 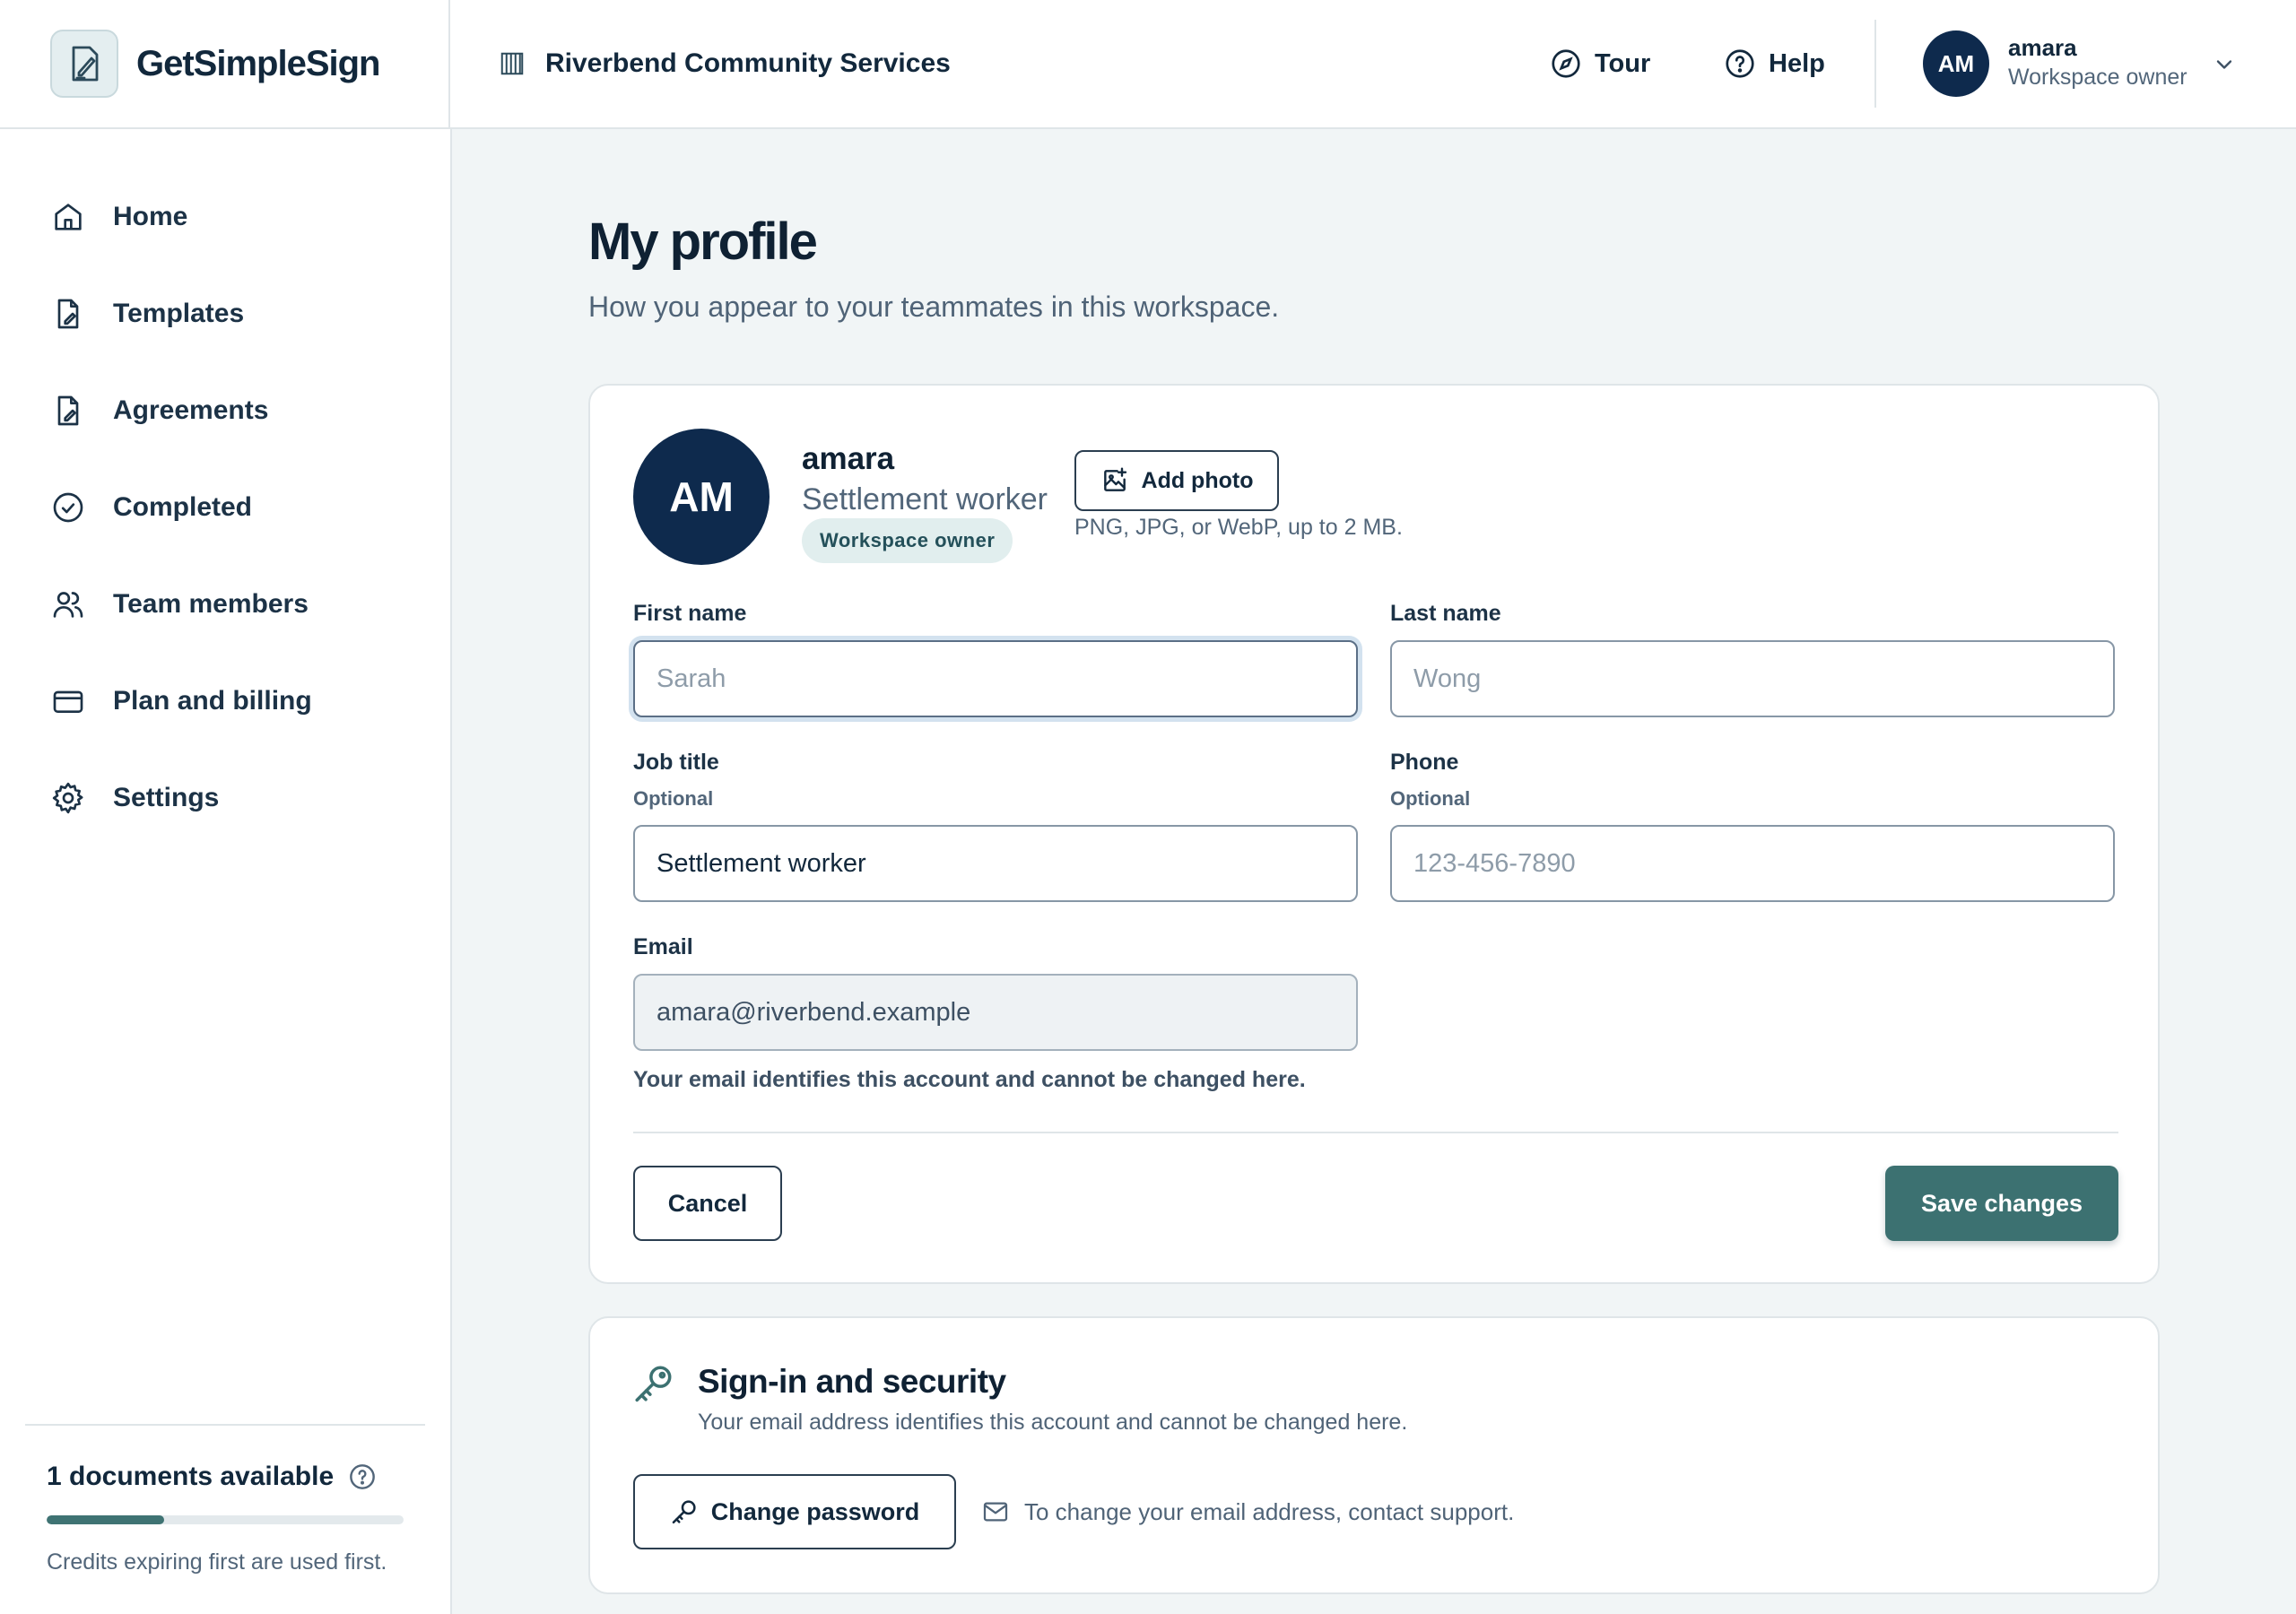 What do you see at coordinates (703, 242) in the screenshot?
I see `page-title: My profile` at bounding box center [703, 242].